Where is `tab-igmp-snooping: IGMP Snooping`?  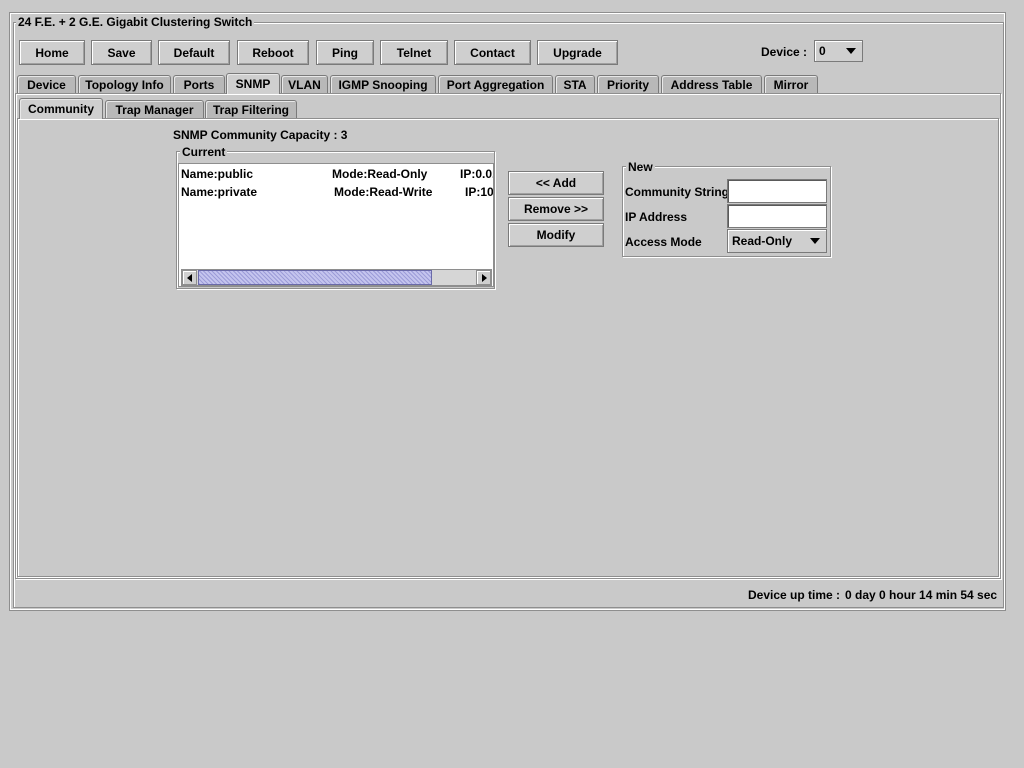
tab-igmp-snooping: IGMP Snooping is located at coordinates (383, 84).